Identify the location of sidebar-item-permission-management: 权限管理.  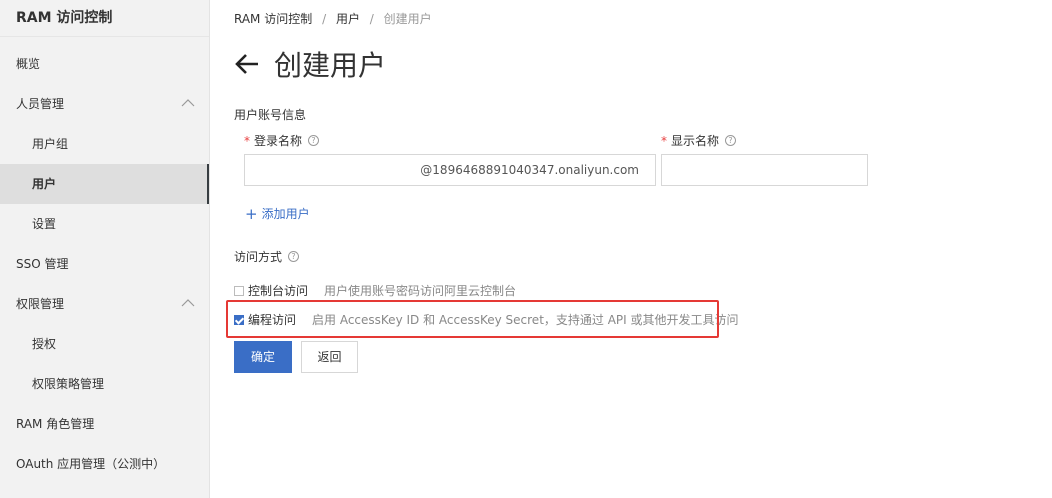
(104, 304).